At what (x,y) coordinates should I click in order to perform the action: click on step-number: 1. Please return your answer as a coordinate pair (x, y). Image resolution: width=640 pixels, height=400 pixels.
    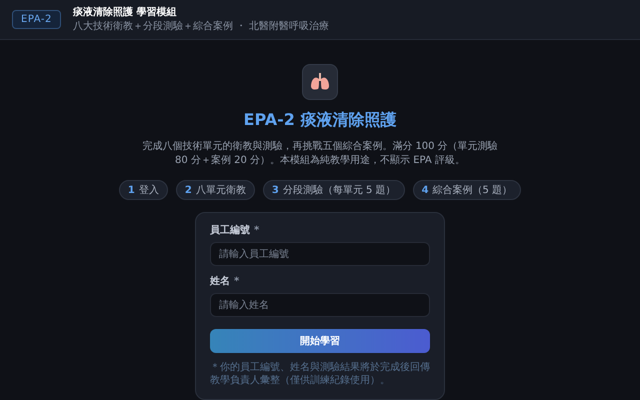
    Looking at the image, I should click on (131, 191).